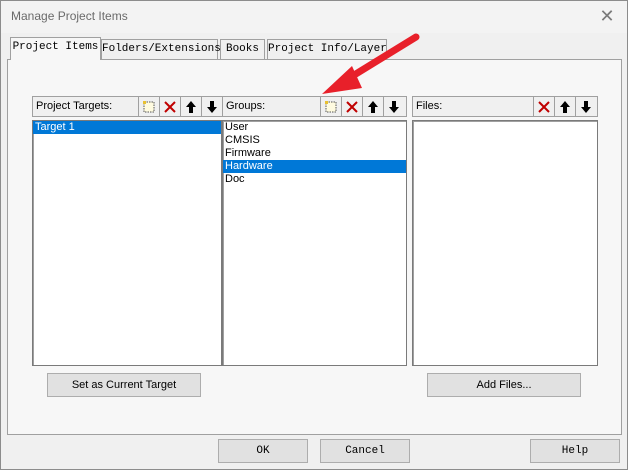  What do you see at coordinates (161, 49) in the screenshot?
I see `tab-folders-extensions: Folders/Extensions` at bounding box center [161, 49].